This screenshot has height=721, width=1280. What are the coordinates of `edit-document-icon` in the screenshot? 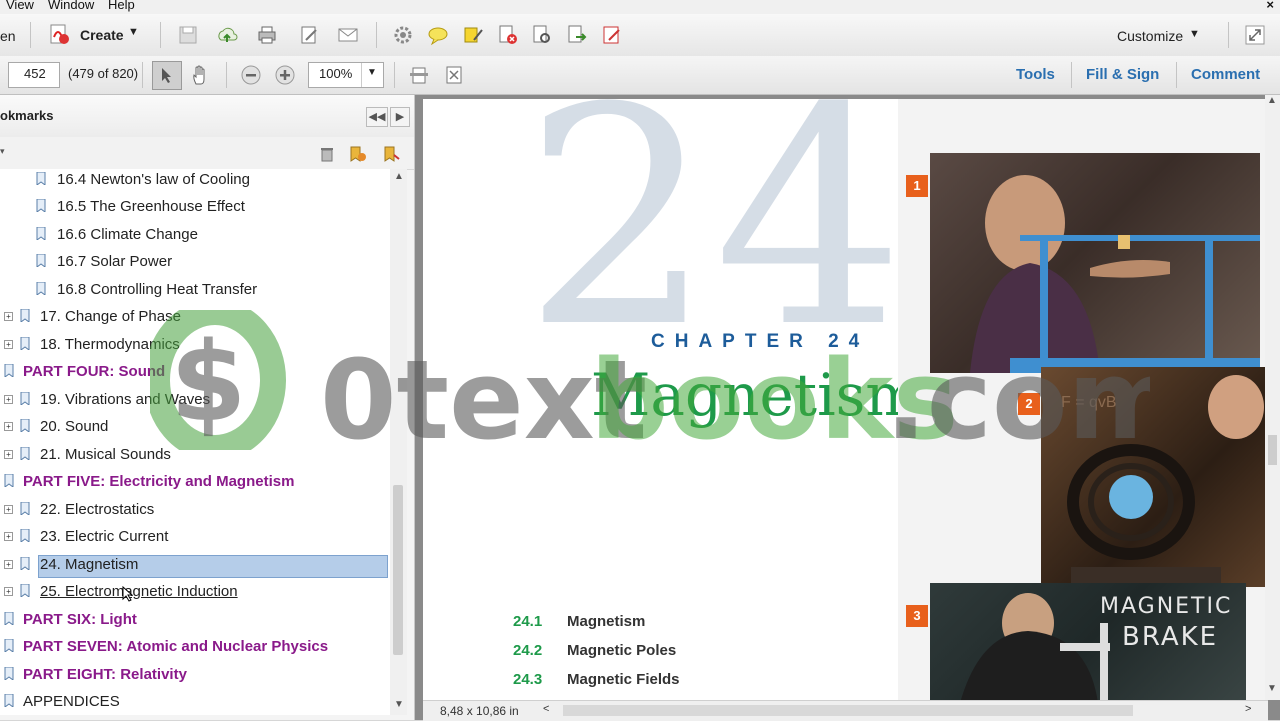 It's located at (309, 35).